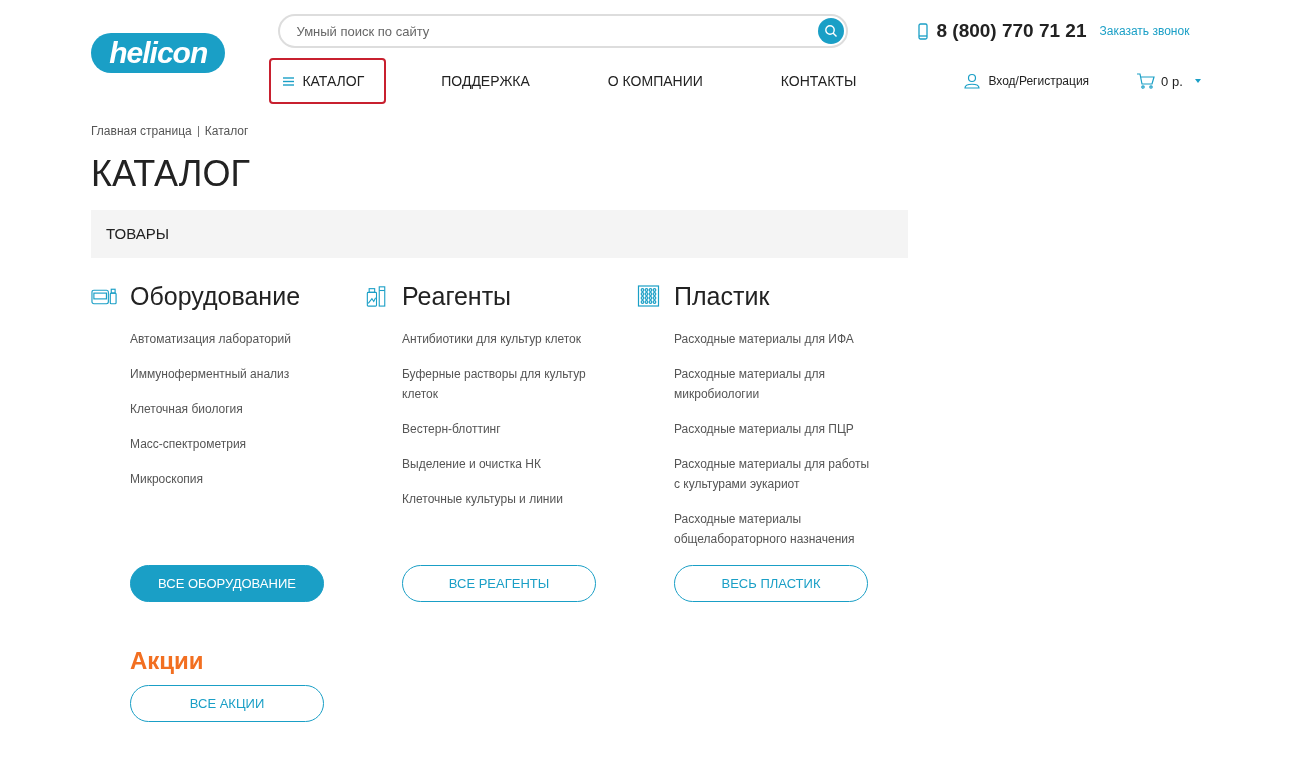 The image size is (1296, 782). What do you see at coordinates (655, 81) in the screenshot?
I see `nav-item: О КОМПАНИИ` at bounding box center [655, 81].